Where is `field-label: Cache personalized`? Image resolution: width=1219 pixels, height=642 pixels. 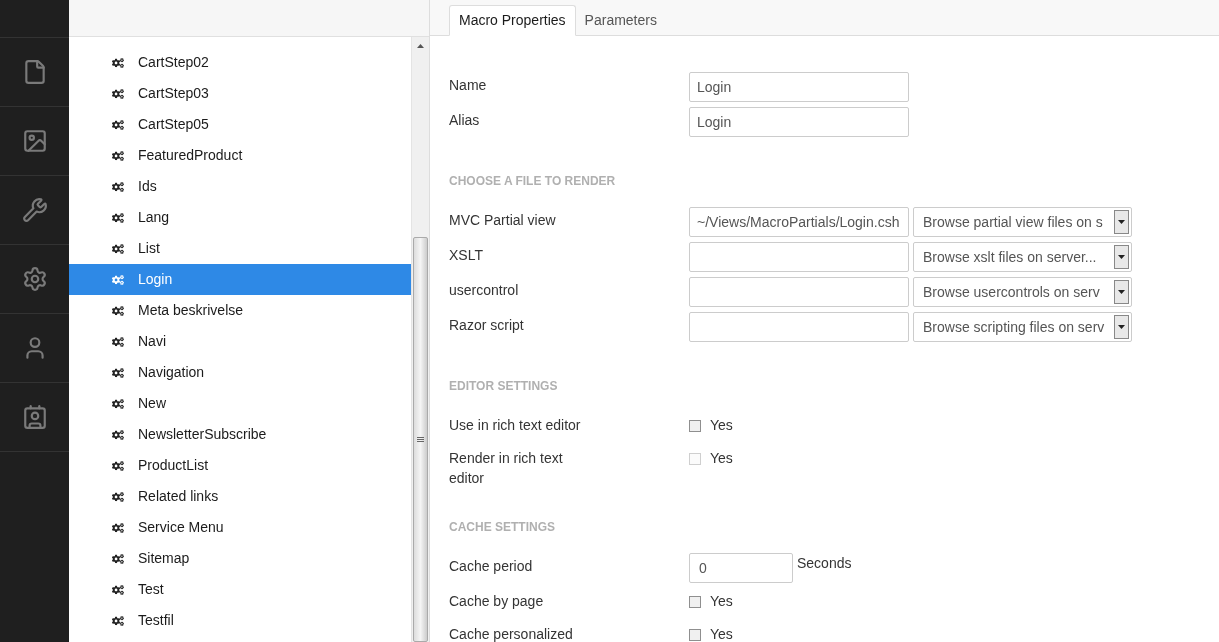
field-label: Cache personalized is located at coordinates (511, 633).